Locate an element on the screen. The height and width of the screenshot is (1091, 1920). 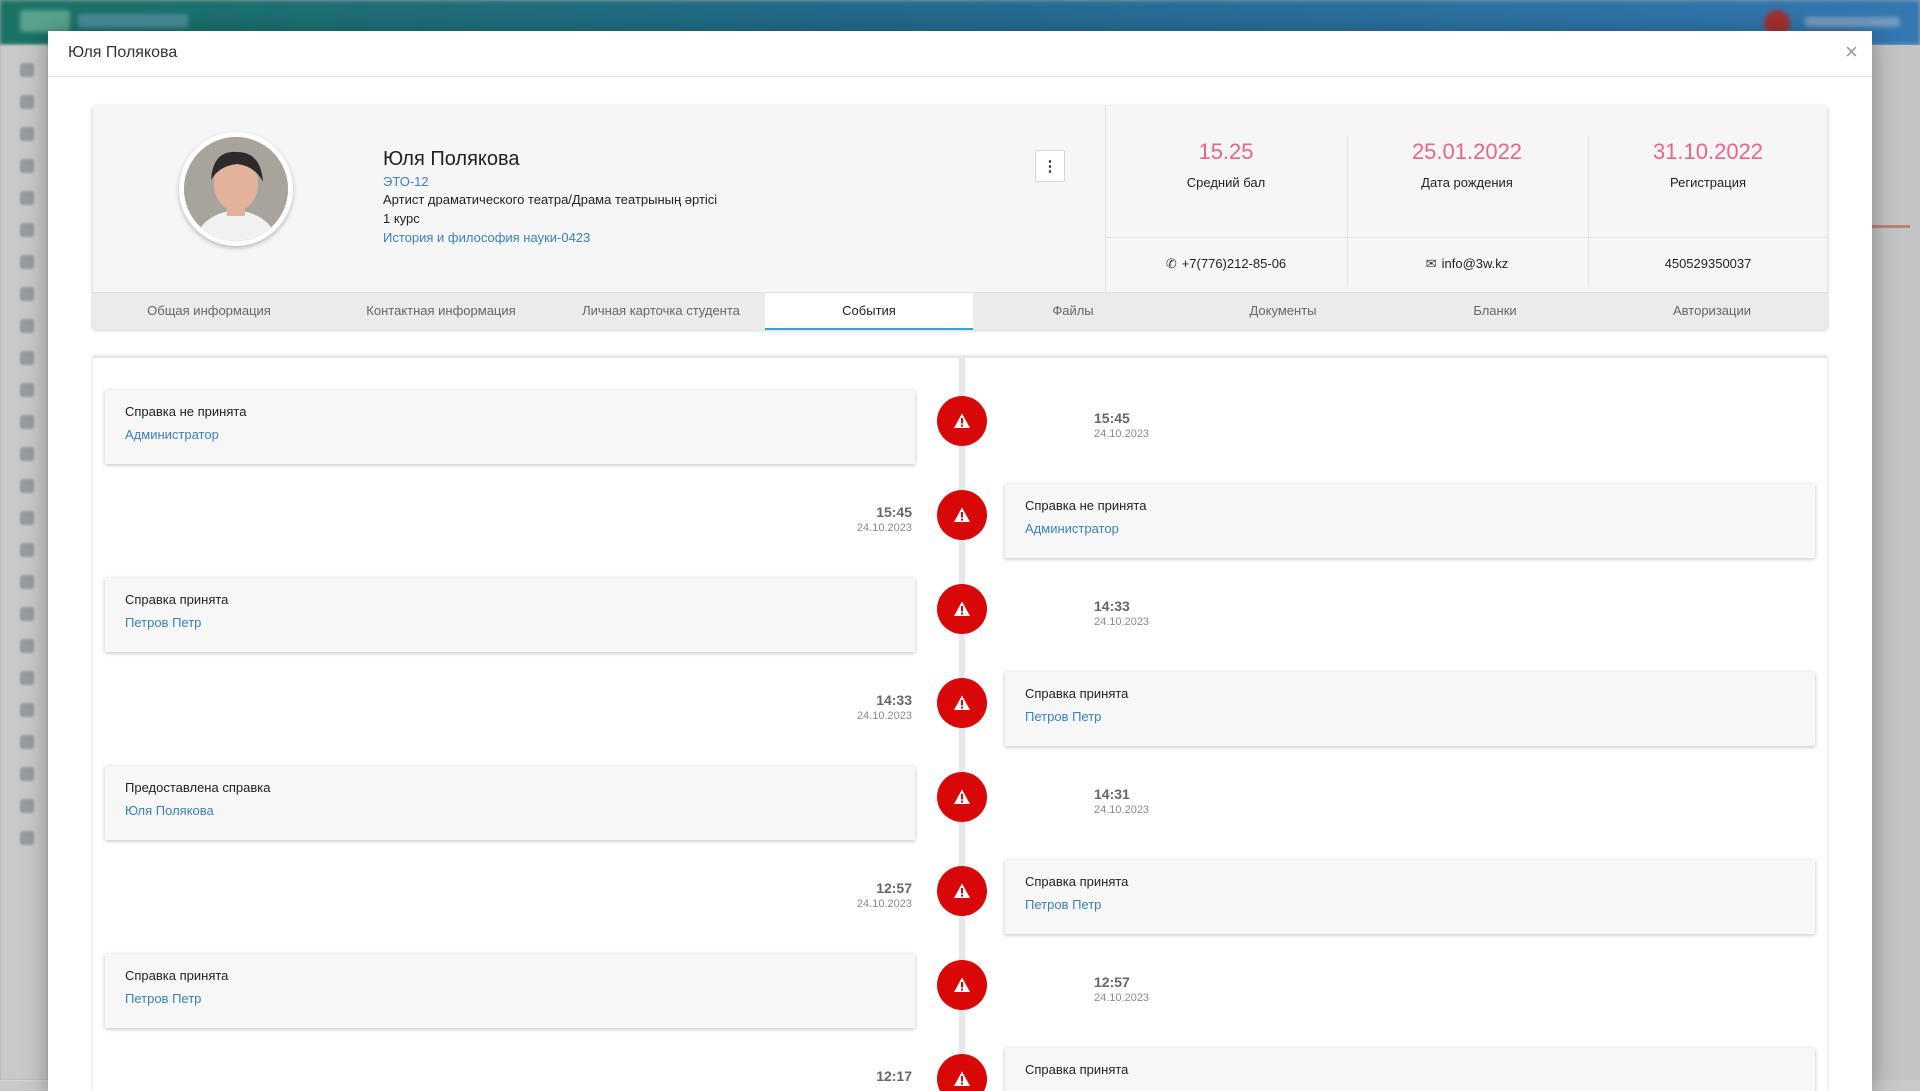
avatar is located at coordinates (236, 189).